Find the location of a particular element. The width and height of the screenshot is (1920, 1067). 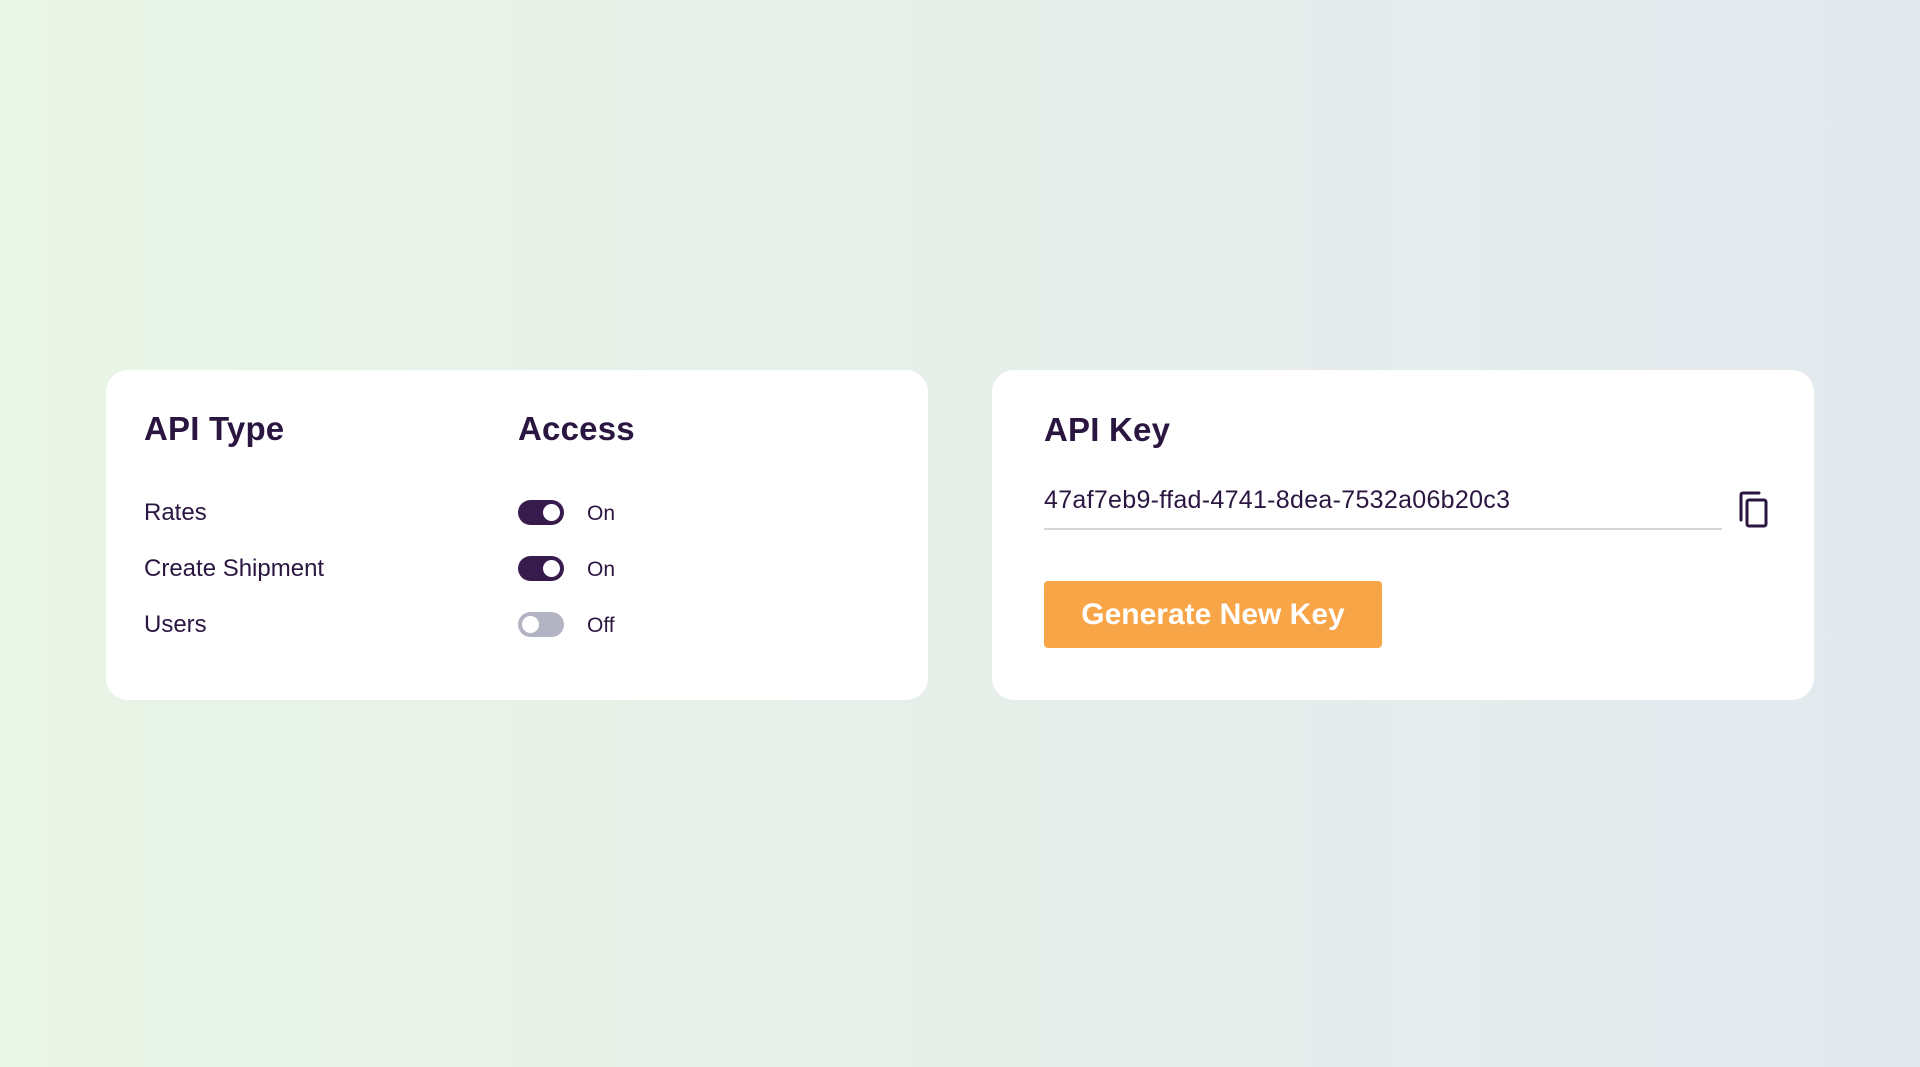

create-shipment-access-toggle is located at coordinates (541, 568).